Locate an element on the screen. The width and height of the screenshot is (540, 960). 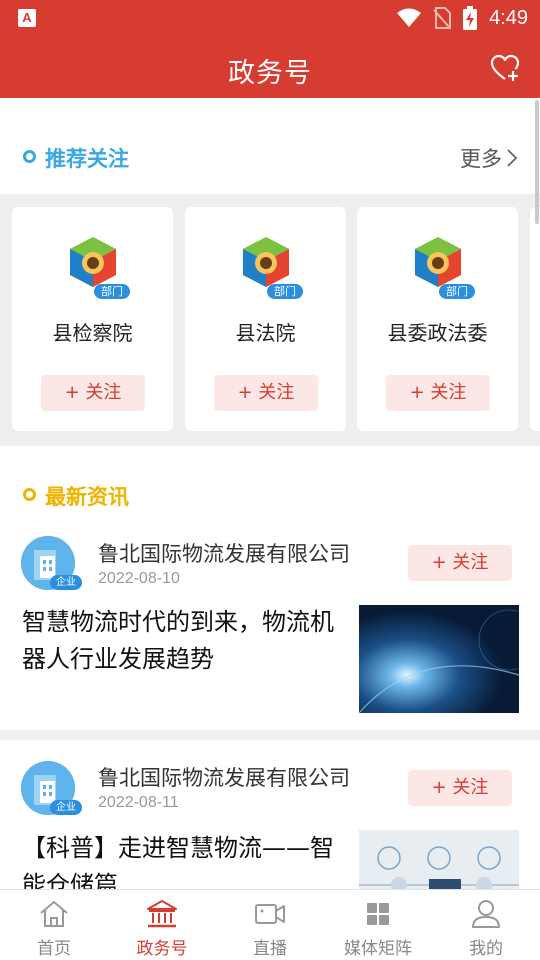
news-headline: 智慧物流时代的到来，物流机器人行业发展趋势 is located at coordinates (183, 641).